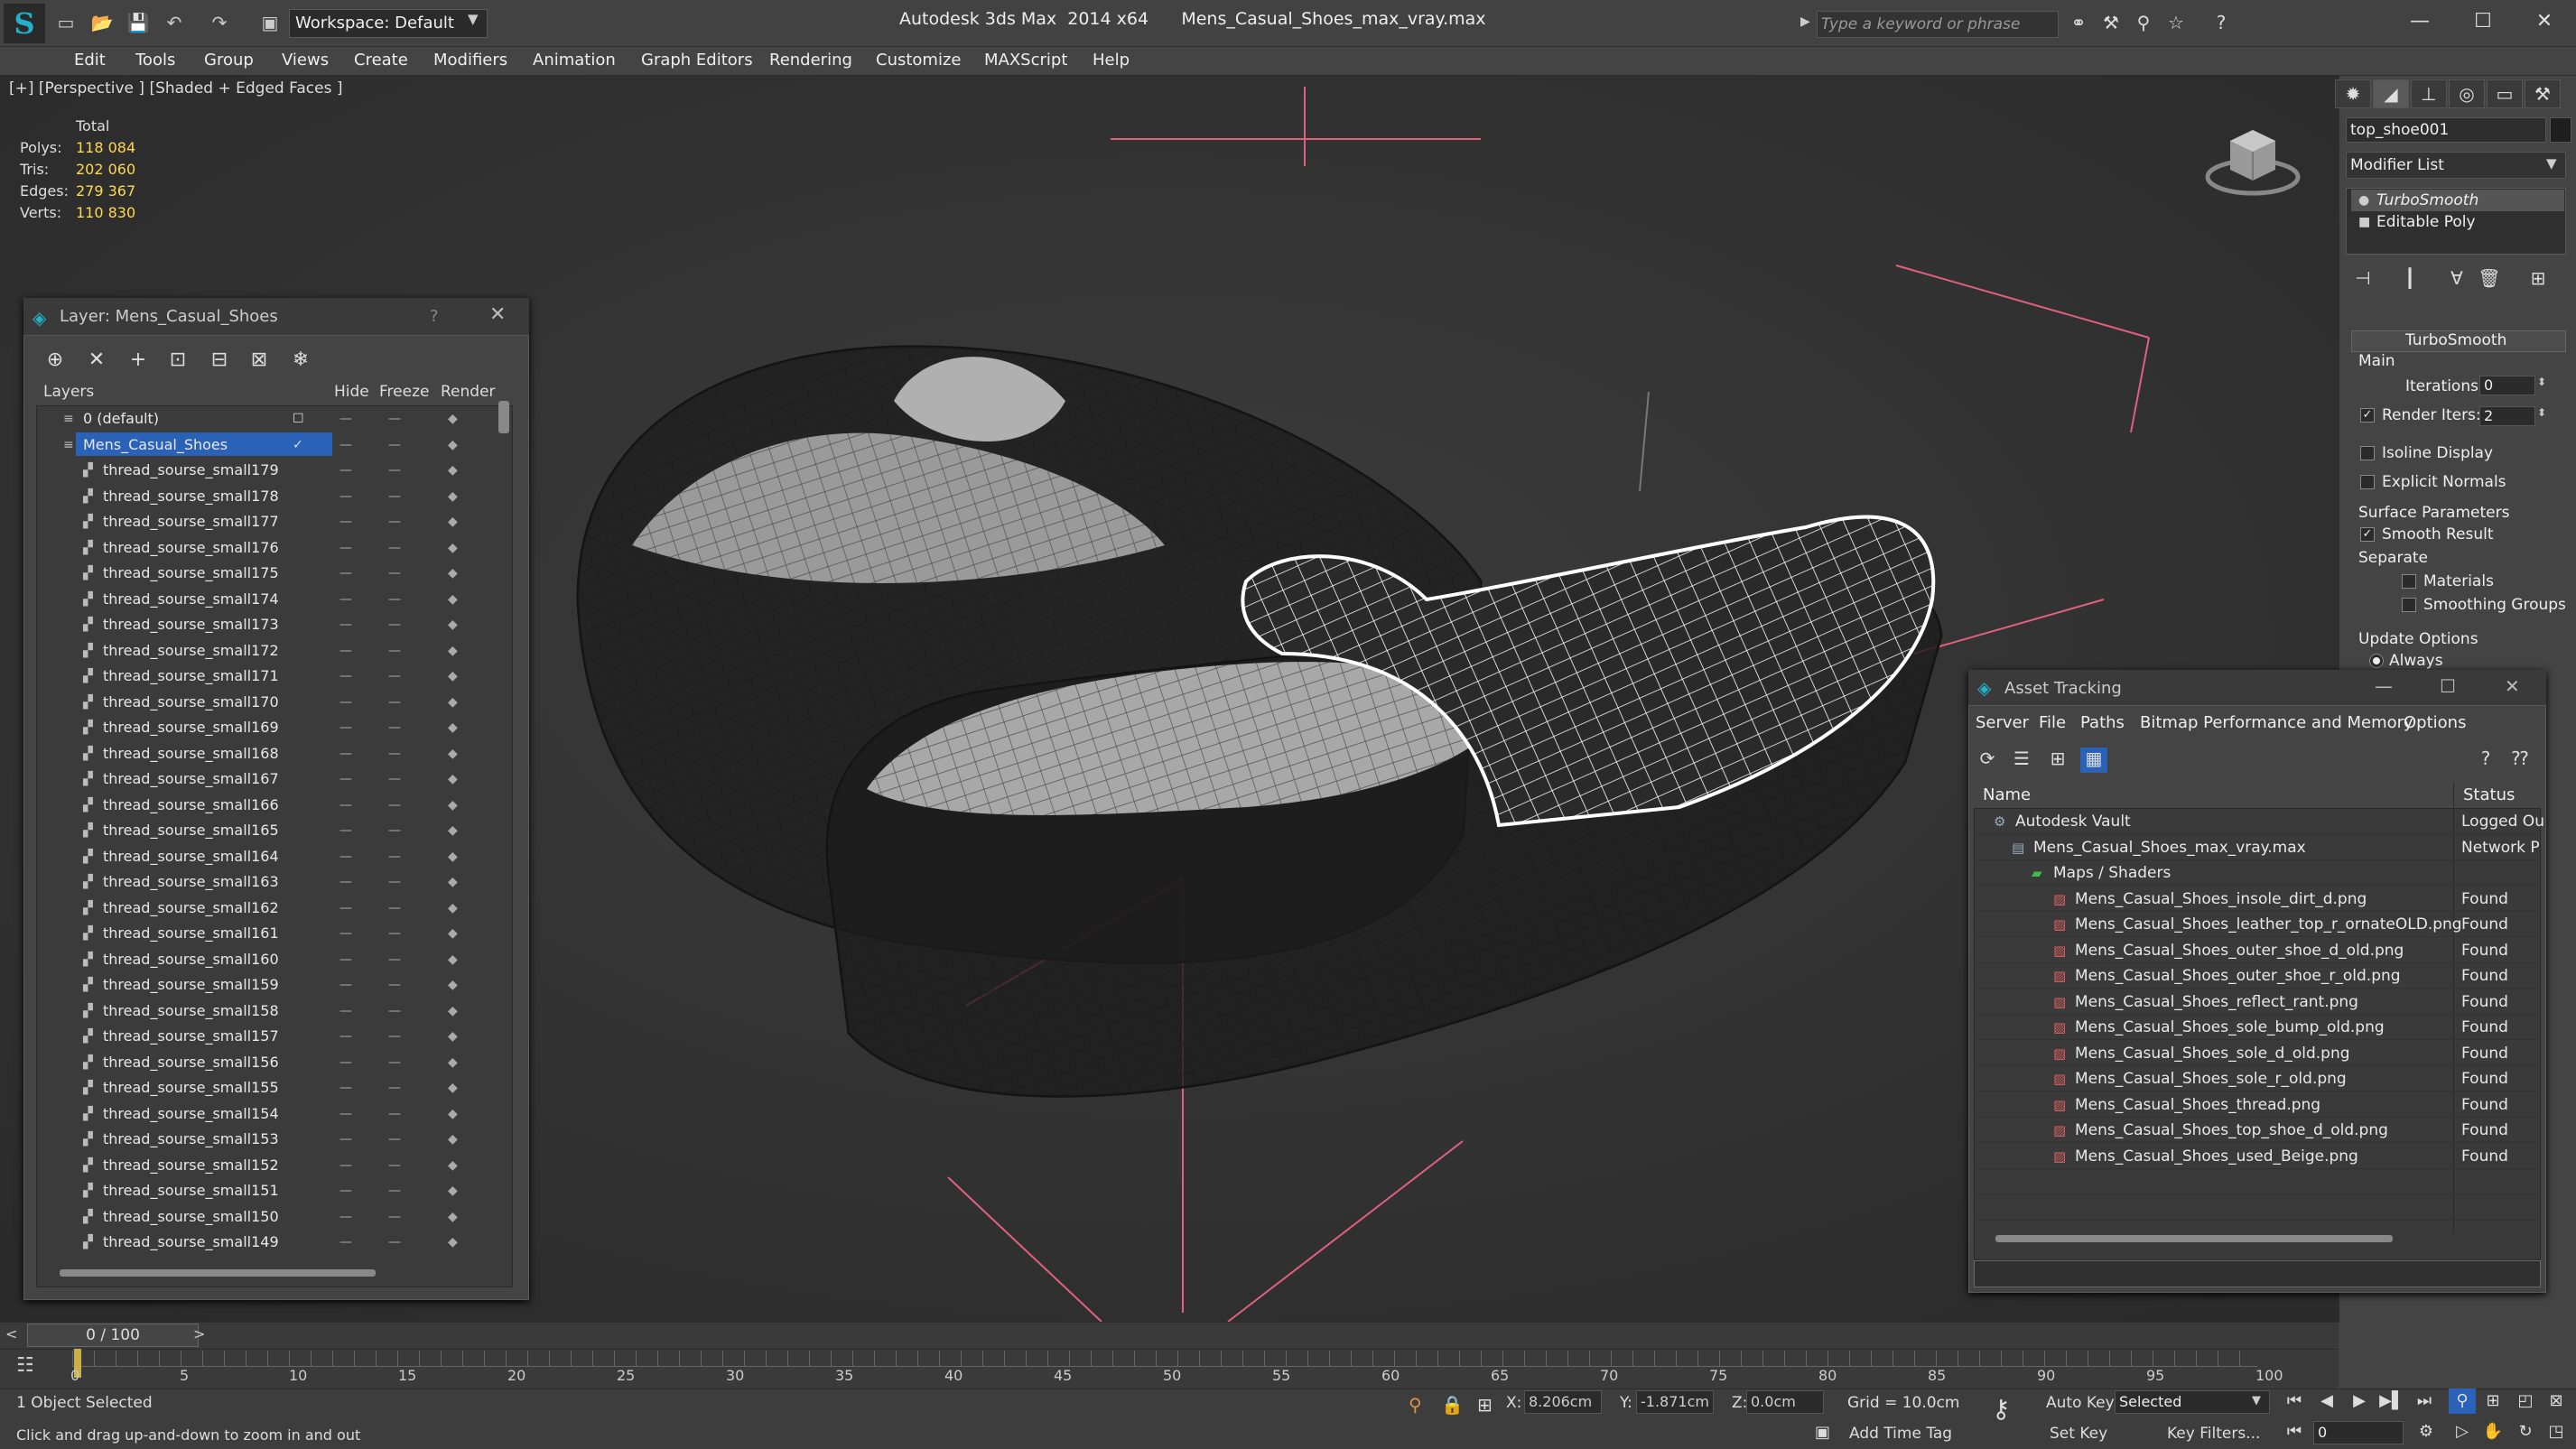 The height and width of the screenshot is (1449, 2576). I want to click on lock-icon: 🔒, so click(1452, 1405).